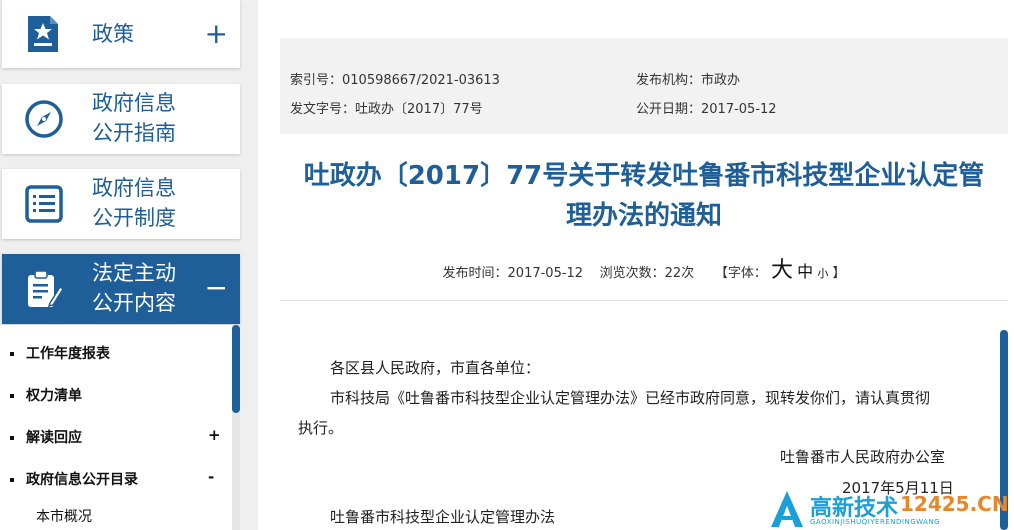 This screenshot has height=530, width=1014. I want to click on body-paragraph: 市科技局《吐鲁番市科技型企业认定管理办法》已经市政府同意，现转发你们，请认真贯彻, so click(630, 398).